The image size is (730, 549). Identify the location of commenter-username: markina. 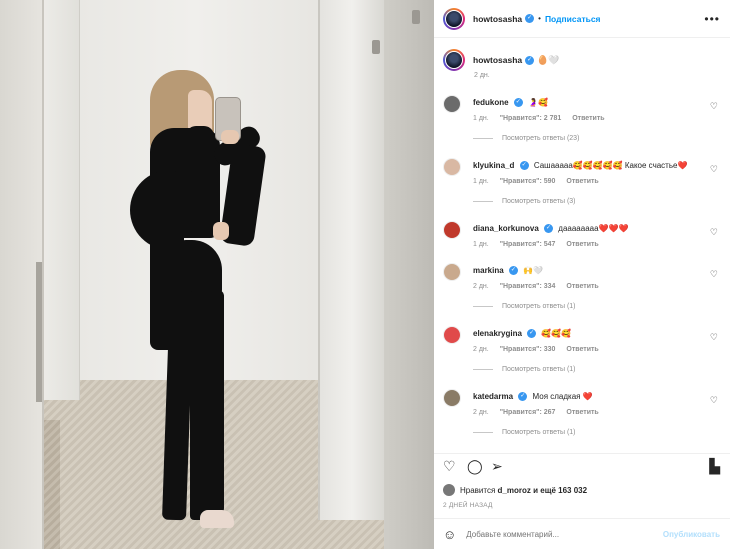
(488, 270).